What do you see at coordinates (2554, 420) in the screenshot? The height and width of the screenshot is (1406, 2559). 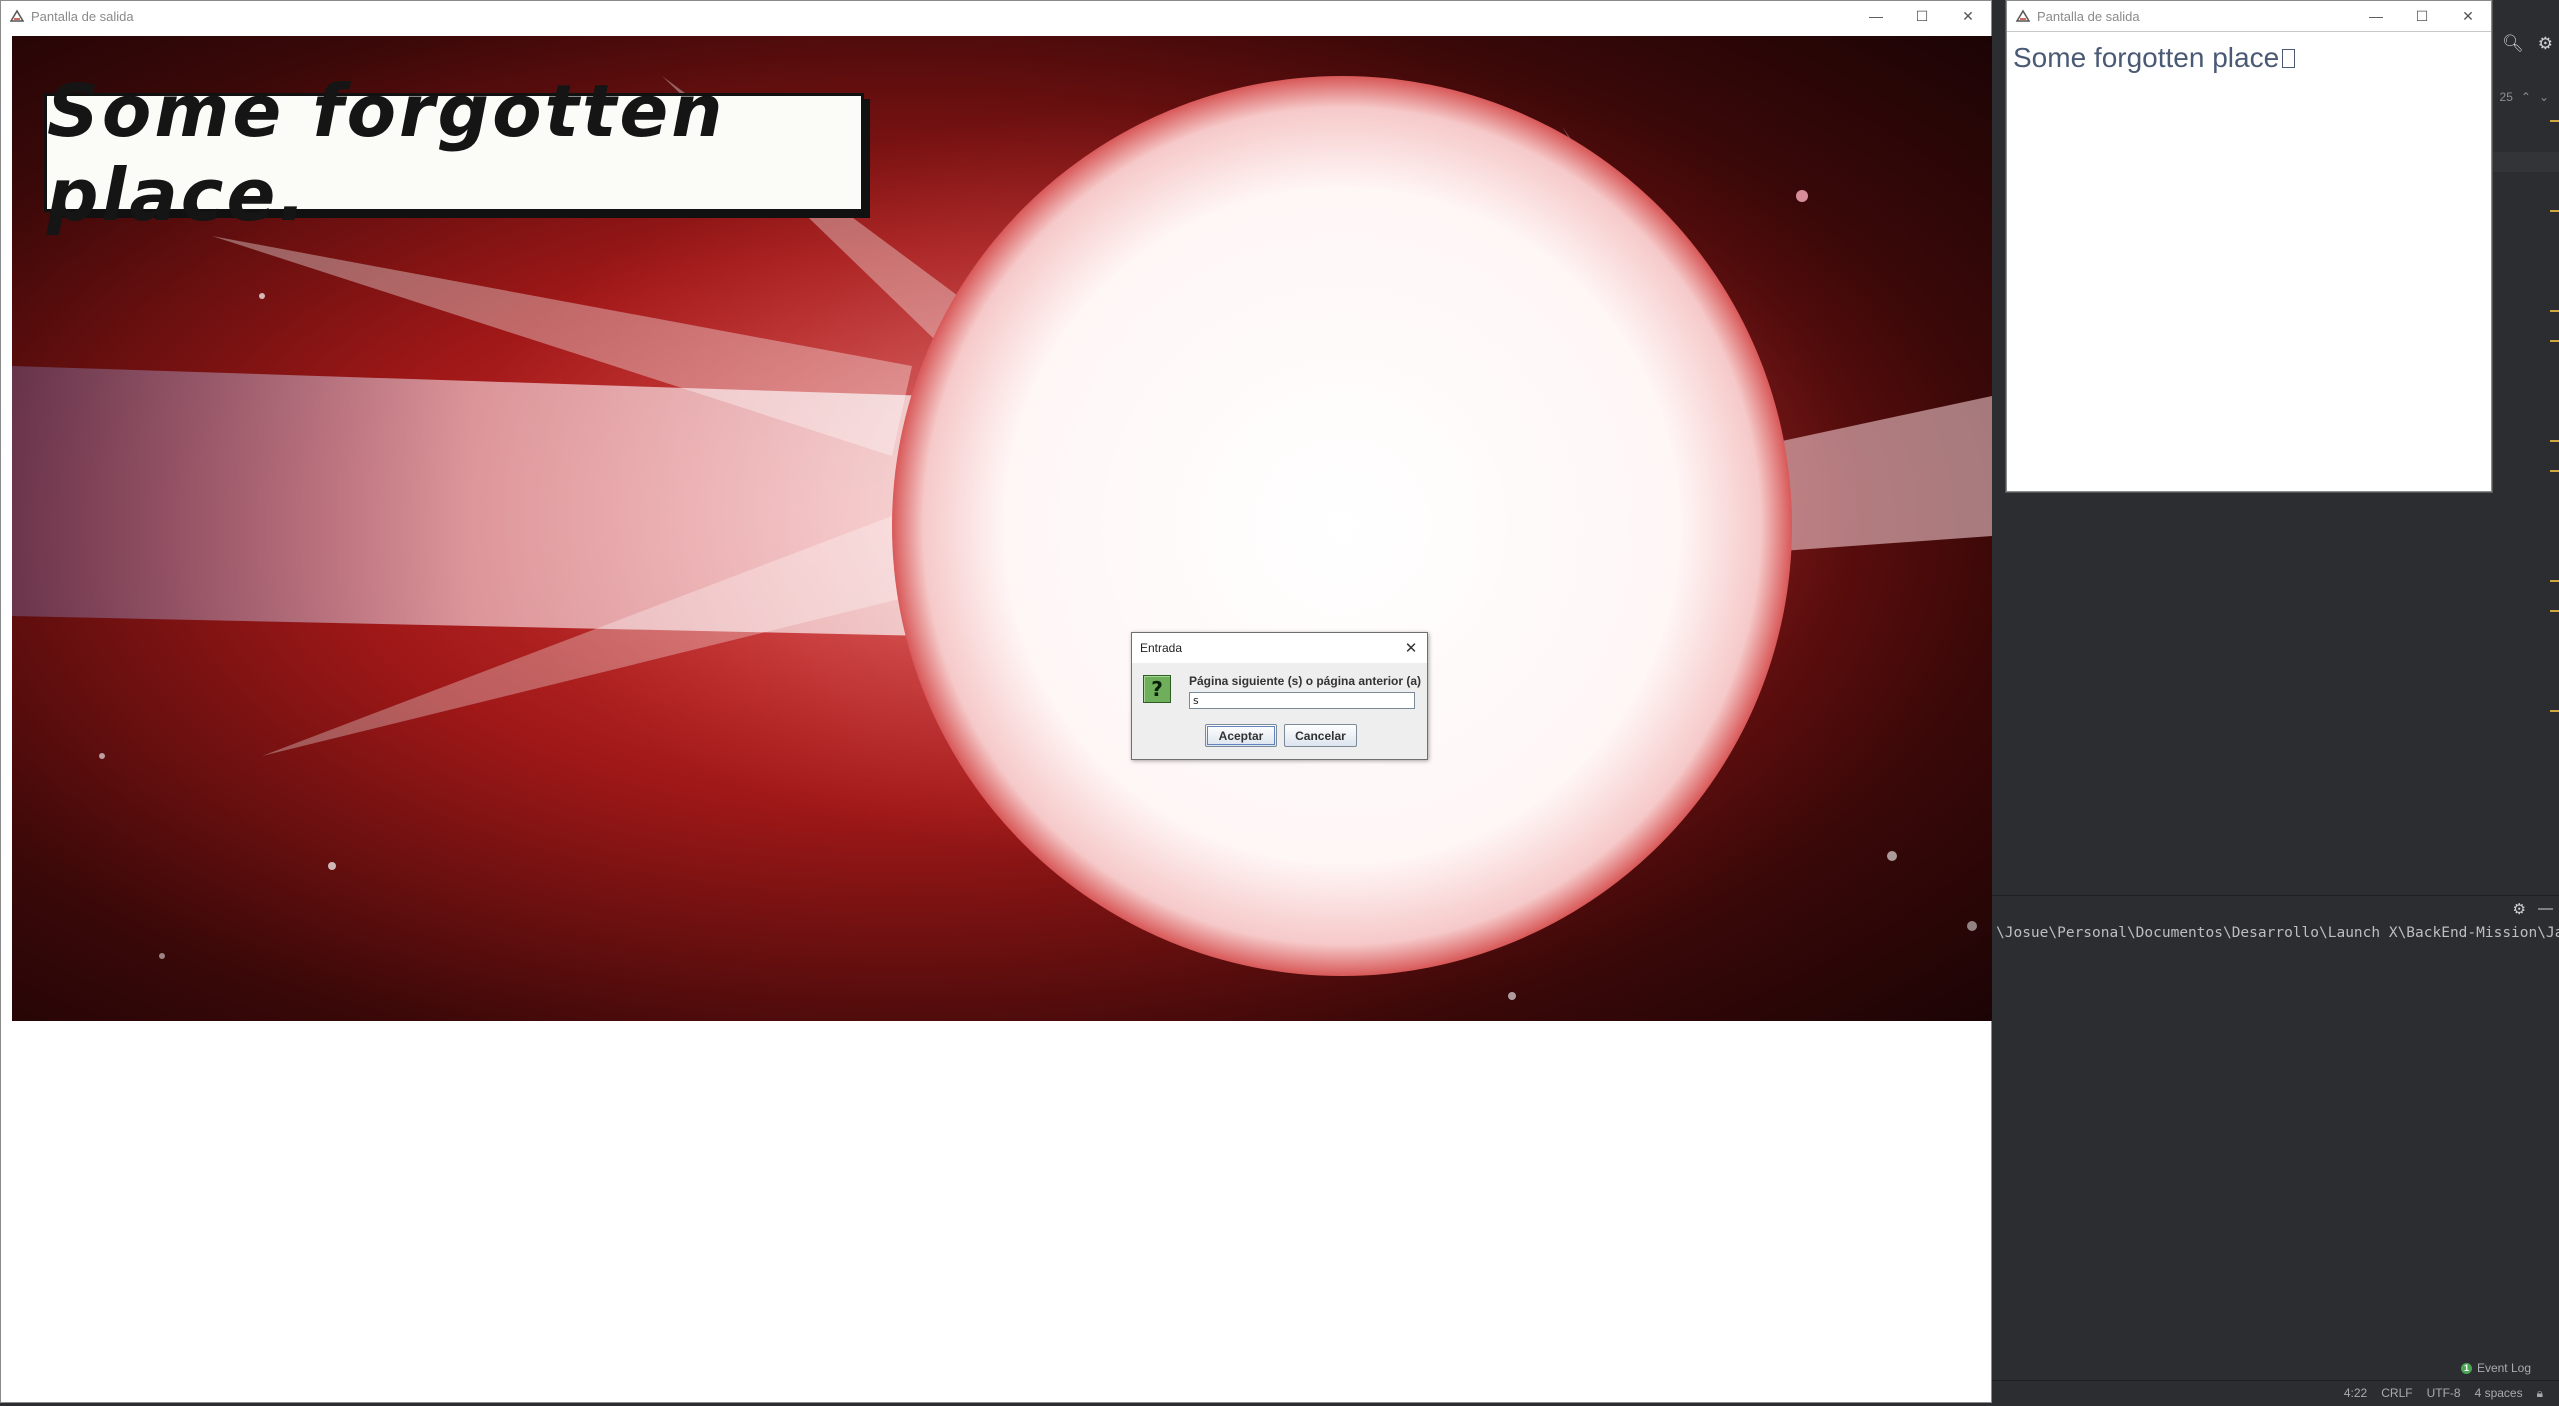 I see `editor-gutter-markers` at bounding box center [2554, 420].